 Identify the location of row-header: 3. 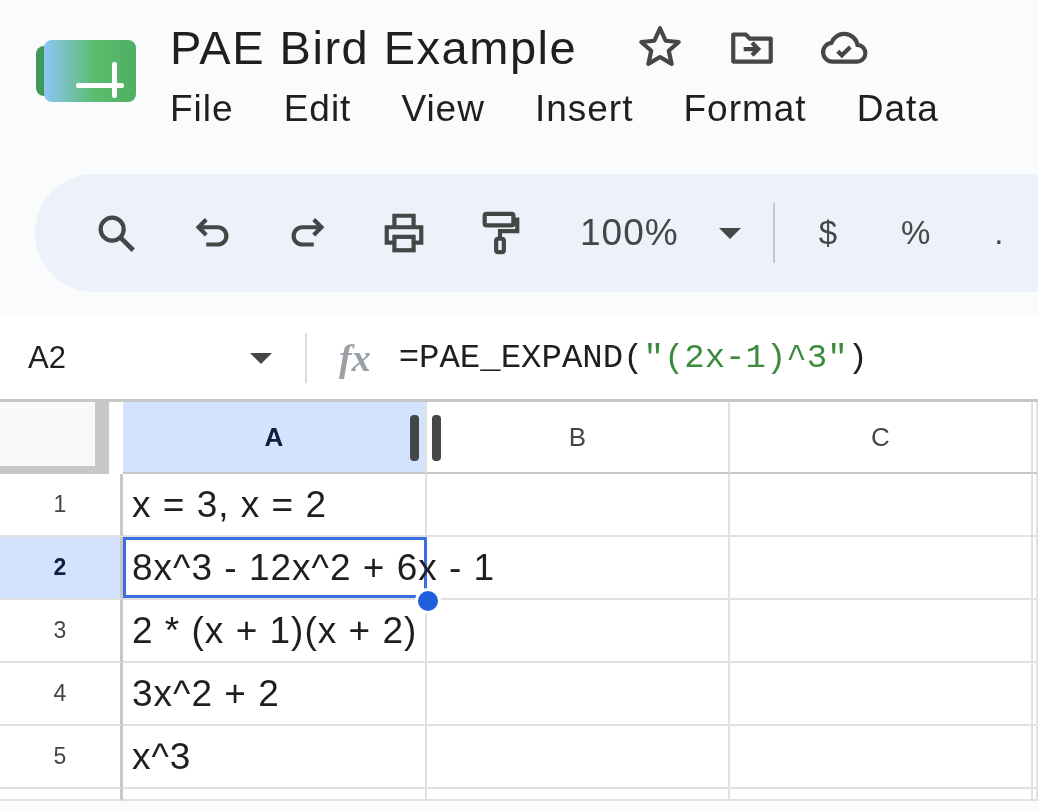
(61, 631).